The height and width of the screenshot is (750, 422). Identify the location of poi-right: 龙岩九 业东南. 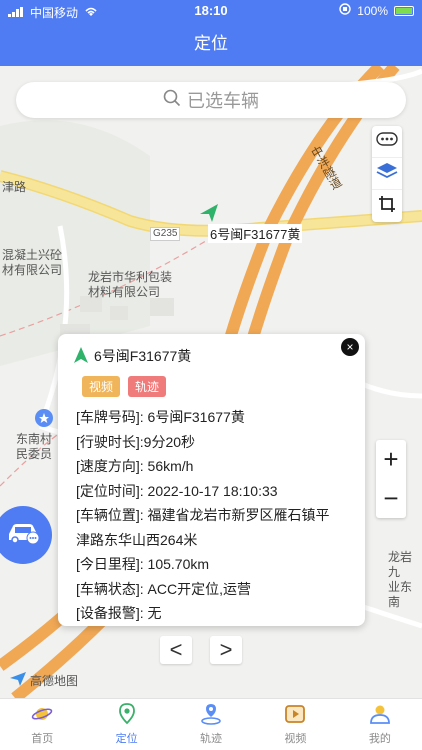
(405, 580).